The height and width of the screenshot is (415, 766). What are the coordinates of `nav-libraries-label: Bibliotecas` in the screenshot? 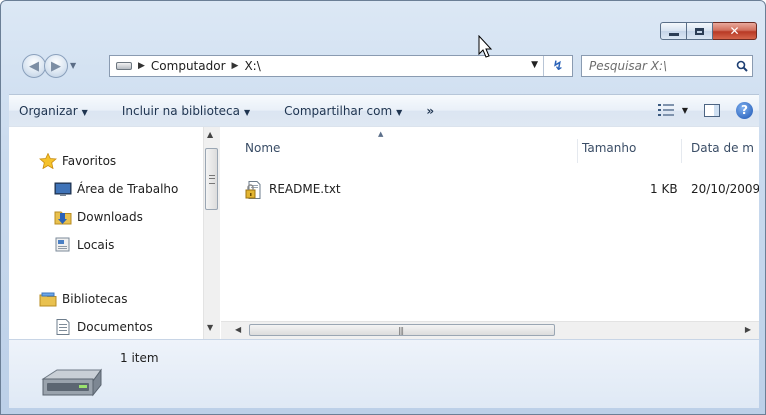 It's located at (95, 299).